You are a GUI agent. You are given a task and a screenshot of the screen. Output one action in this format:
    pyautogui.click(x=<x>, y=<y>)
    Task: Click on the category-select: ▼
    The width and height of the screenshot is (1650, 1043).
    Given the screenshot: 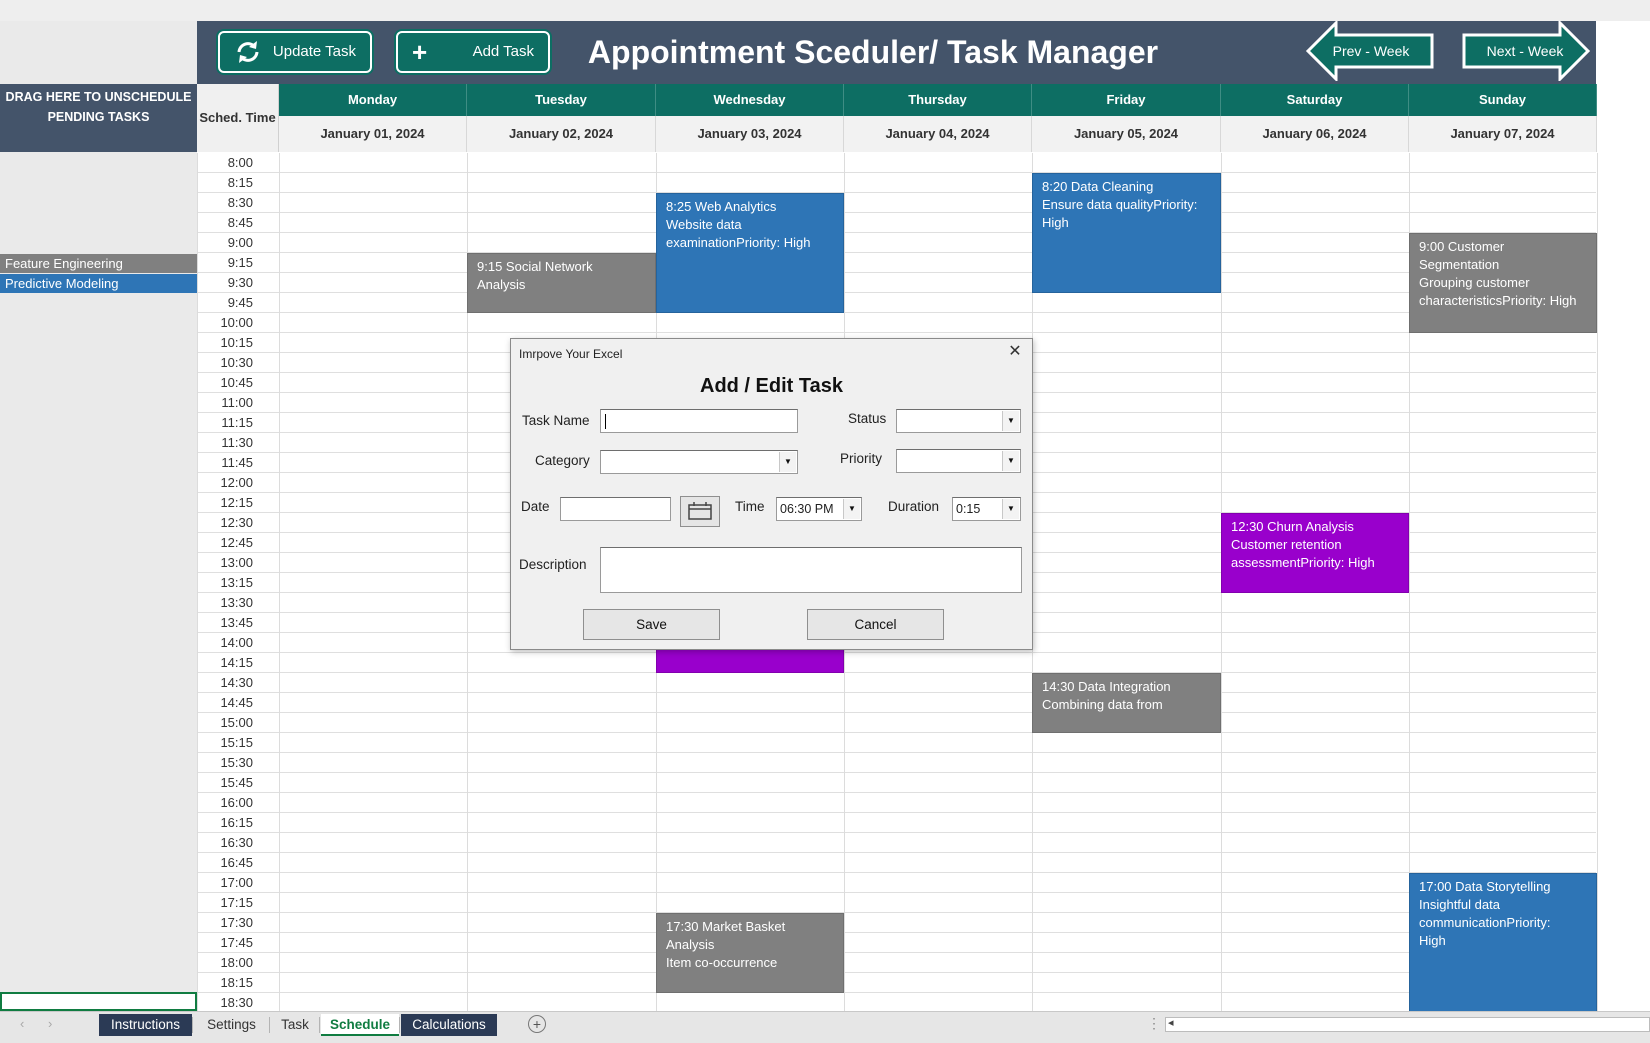 What is the action you would take?
    pyautogui.click(x=699, y=462)
    